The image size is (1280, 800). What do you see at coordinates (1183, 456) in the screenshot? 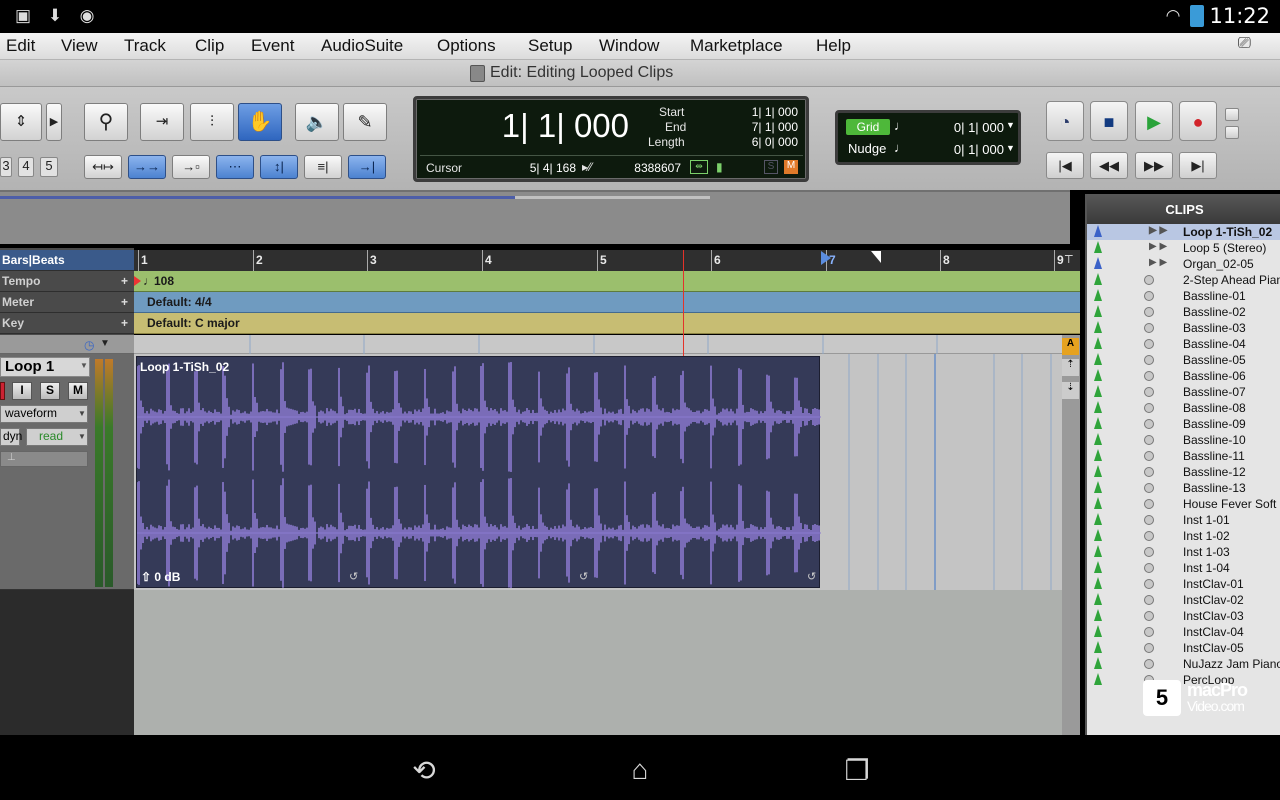
I see `clip-list-item: Bassline-11` at bounding box center [1183, 456].